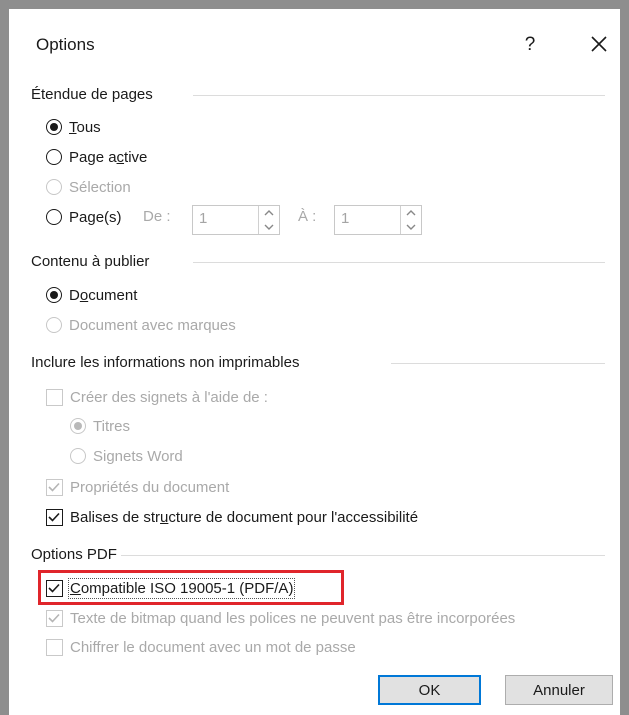  Describe the element at coordinates (165, 362) in the screenshot. I see `nonprint-header: Inclure les informations non imprimables` at that location.